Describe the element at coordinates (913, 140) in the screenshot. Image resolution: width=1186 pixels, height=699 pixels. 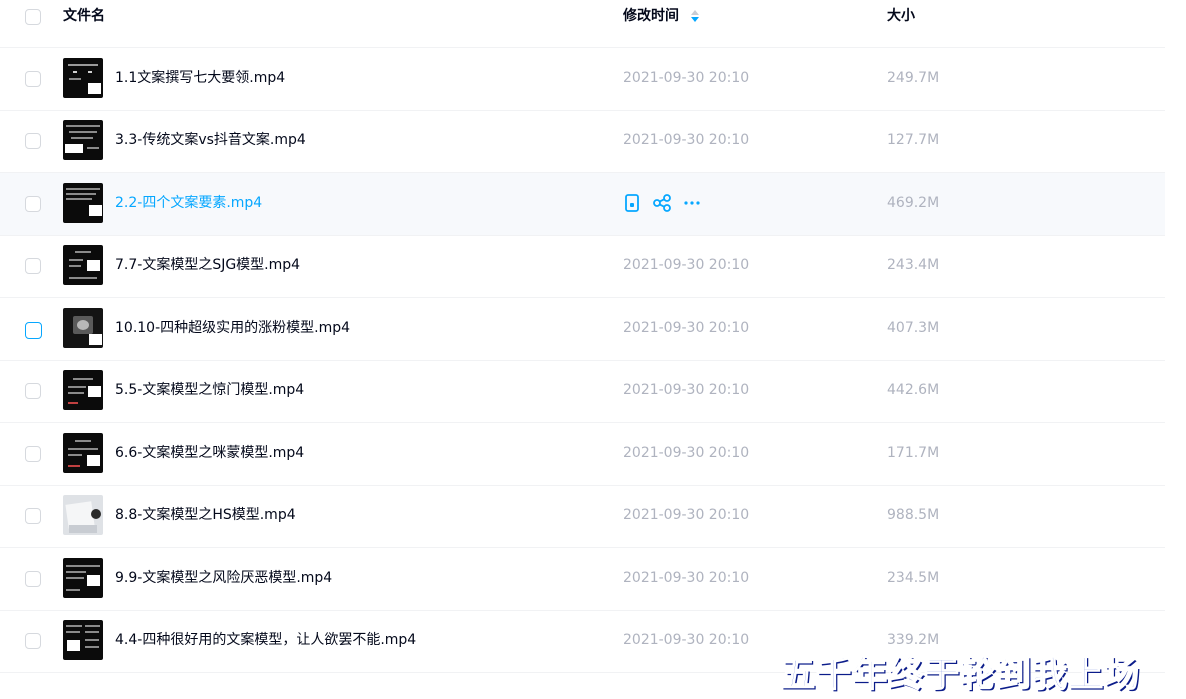
I see `file-size: 127.7M` at that location.